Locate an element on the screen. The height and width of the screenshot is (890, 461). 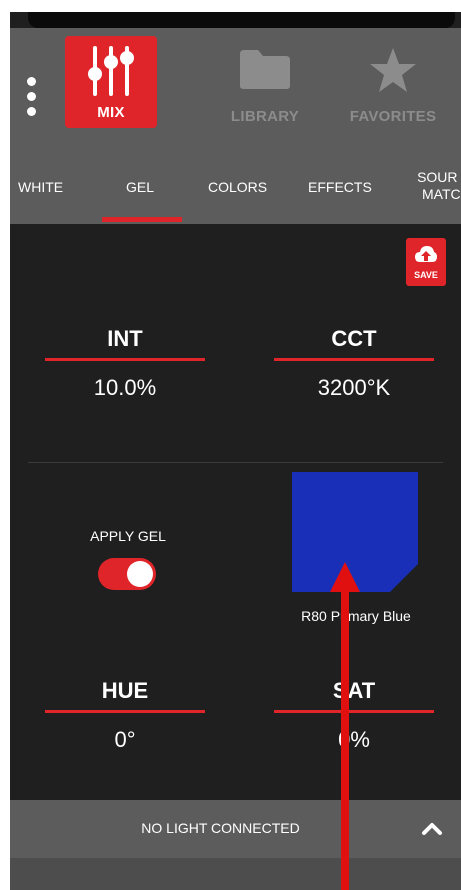
apply-gel-toggle is located at coordinates (127, 574).